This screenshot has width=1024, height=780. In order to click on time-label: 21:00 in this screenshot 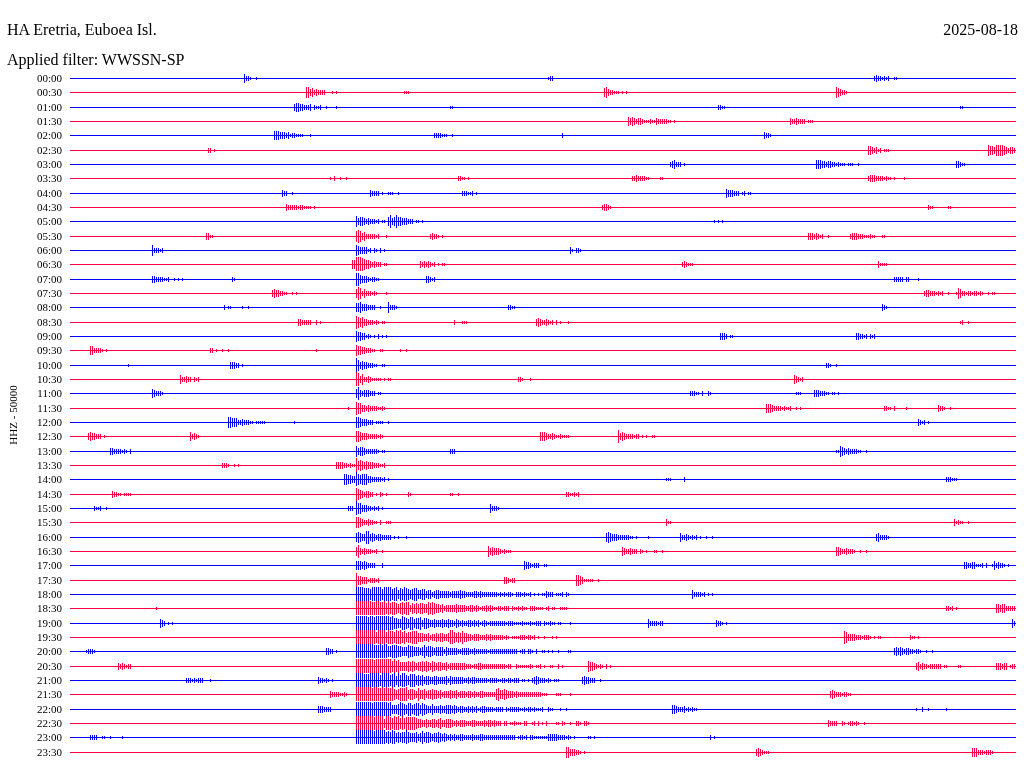, I will do `click(48, 679)`.